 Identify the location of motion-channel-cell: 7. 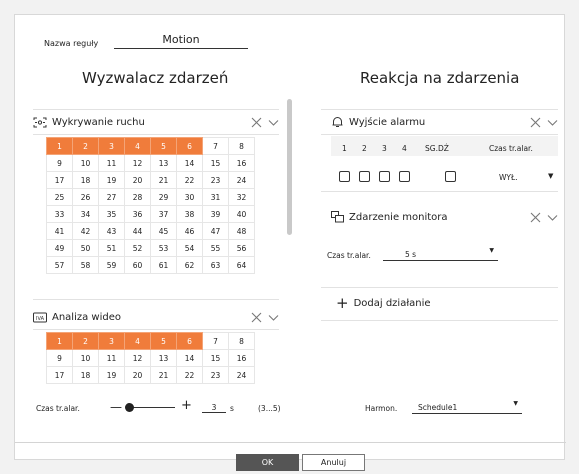
(215, 146).